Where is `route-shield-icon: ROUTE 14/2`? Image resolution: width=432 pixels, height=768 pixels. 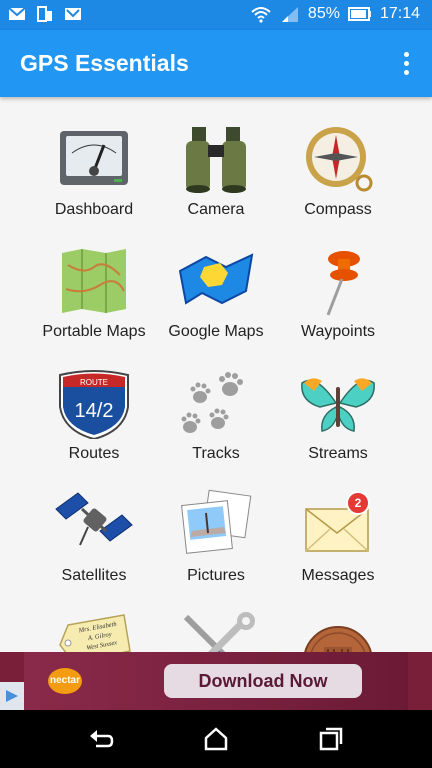 route-shield-icon: ROUTE 14/2 is located at coordinates (94, 404).